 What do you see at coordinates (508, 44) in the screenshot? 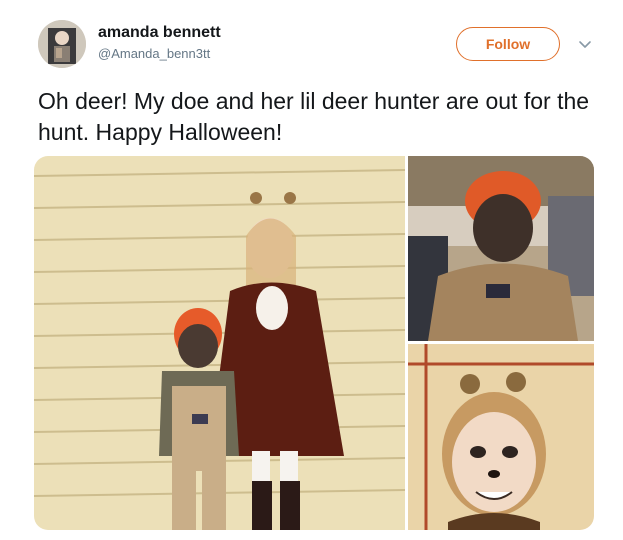
I see `follow-button: Follow` at bounding box center [508, 44].